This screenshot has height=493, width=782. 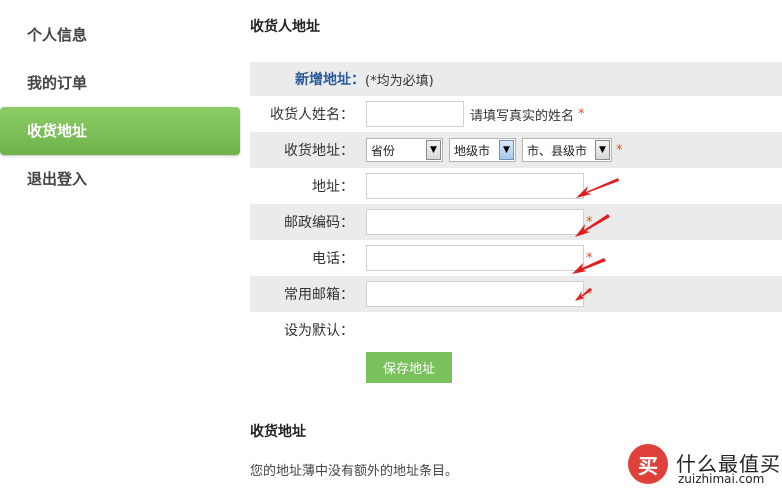 I want to click on empty-address-message: 您的地址薄中没有额外的地址条目。, so click(x=354, y=471).